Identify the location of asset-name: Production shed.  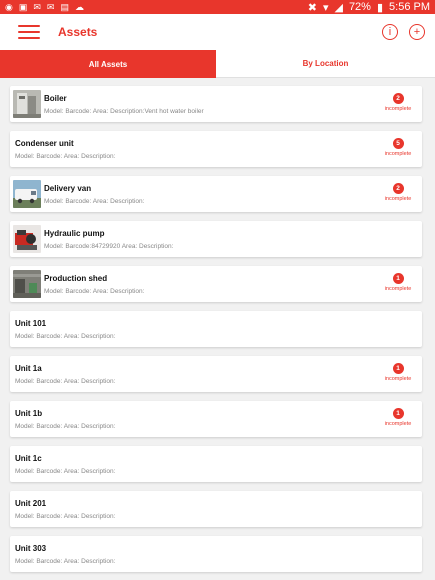
(76, 278).